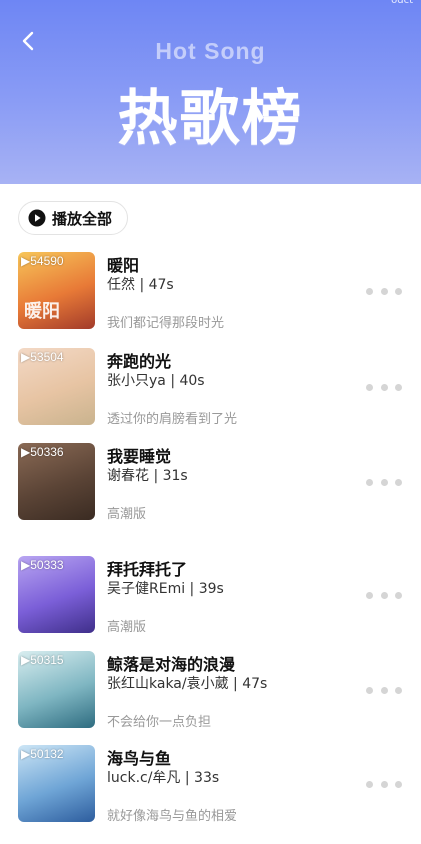  Describe the element at coordinates (42, 261) in the screenshot. I see `play-count: ▶54590` at that location.